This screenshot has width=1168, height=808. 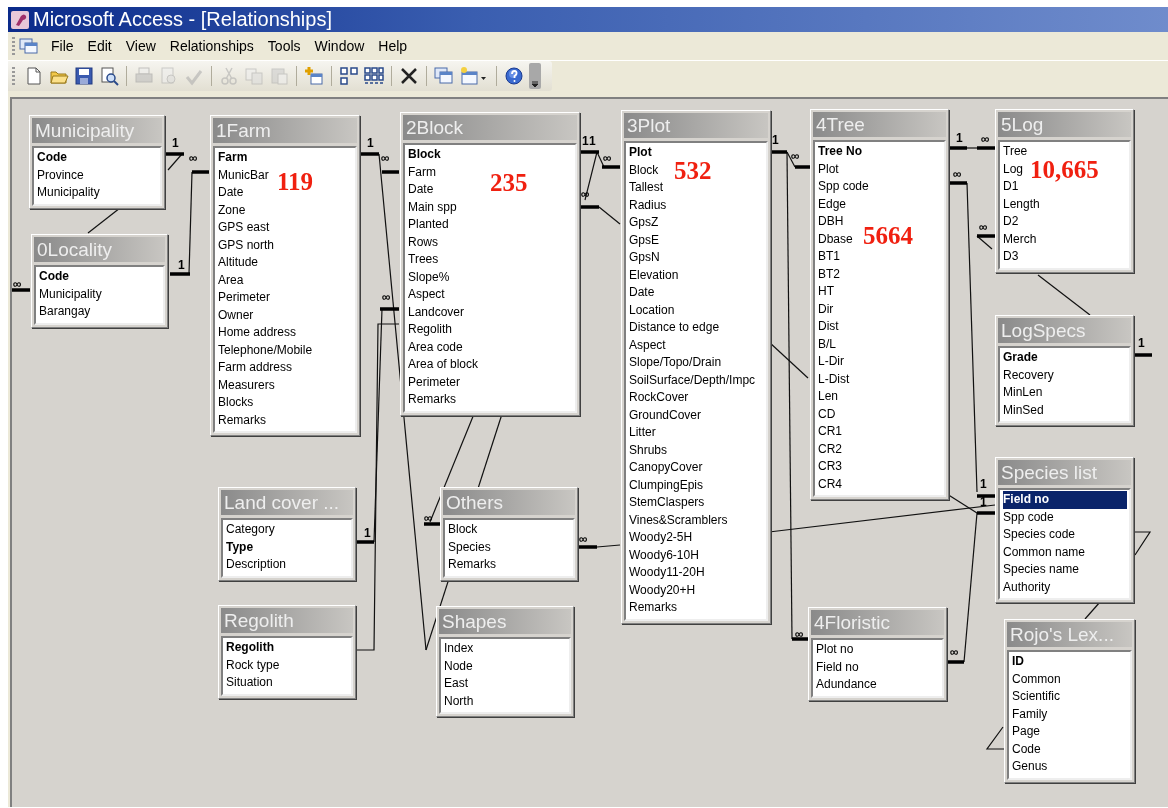 I want to click on field-item: Page, so click(x=1026, y=732).